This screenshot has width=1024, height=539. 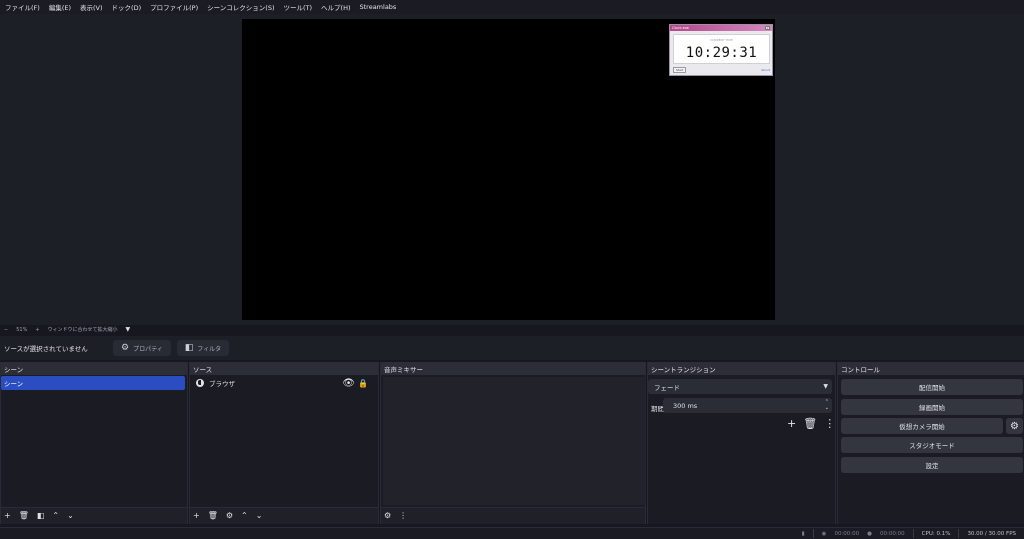 I want to click on globe-icon, so click(x=200, y=383).